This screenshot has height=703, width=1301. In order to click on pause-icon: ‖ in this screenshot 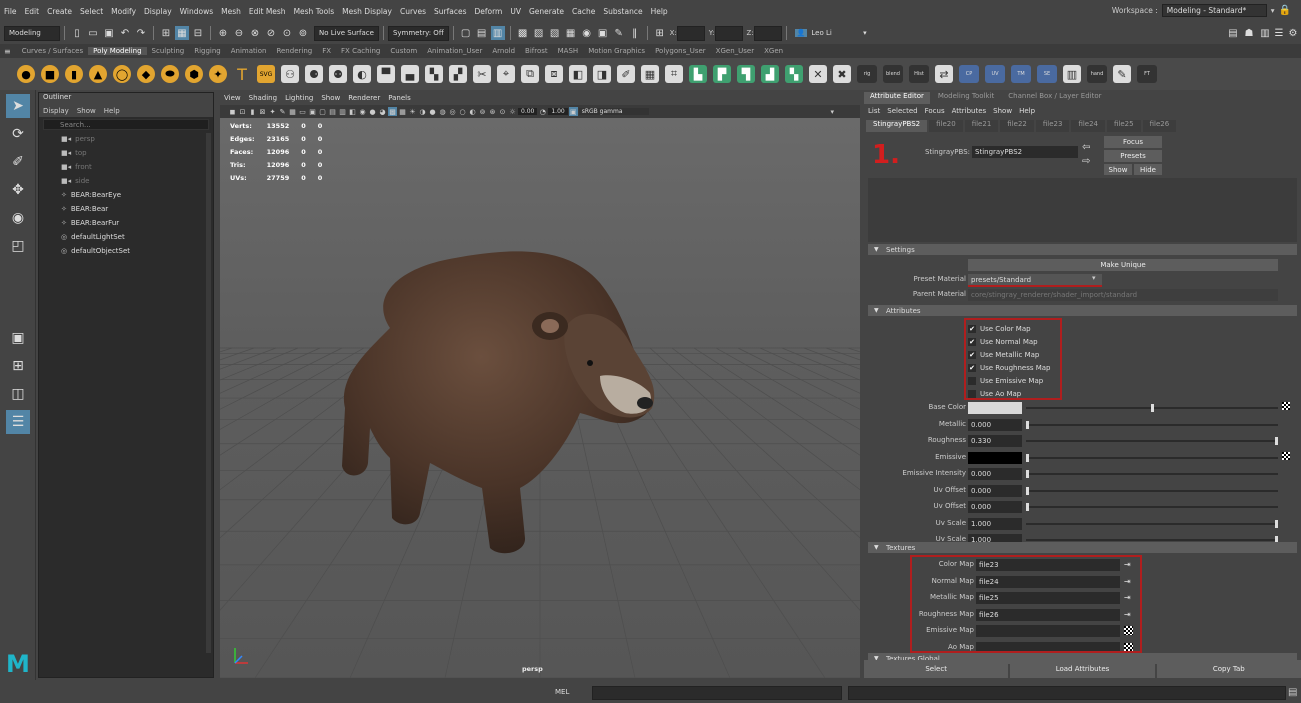, I will do `click(635, 33)`.